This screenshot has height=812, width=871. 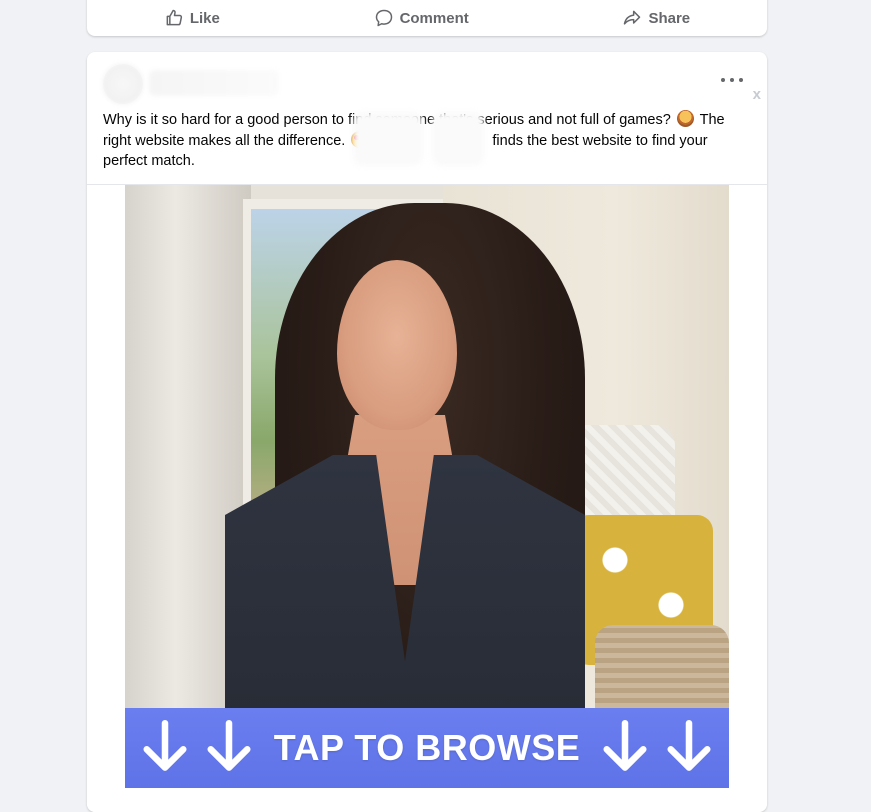 I want to click on post-action-bar: Like Comment Share, so click(x=427, y=18).